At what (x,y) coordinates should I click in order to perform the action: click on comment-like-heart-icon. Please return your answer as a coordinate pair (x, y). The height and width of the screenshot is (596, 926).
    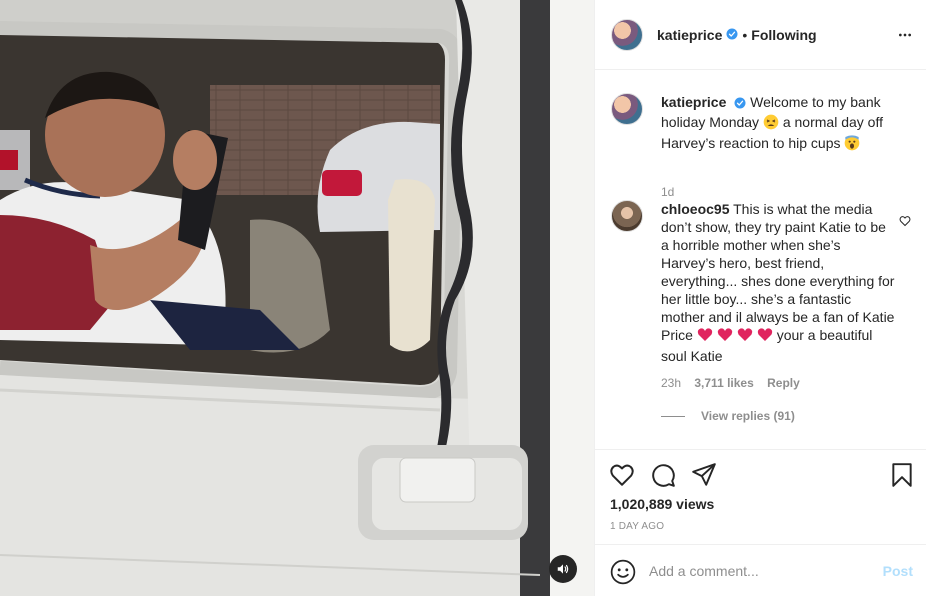
    Looking at the image, I should click on (905, 222).